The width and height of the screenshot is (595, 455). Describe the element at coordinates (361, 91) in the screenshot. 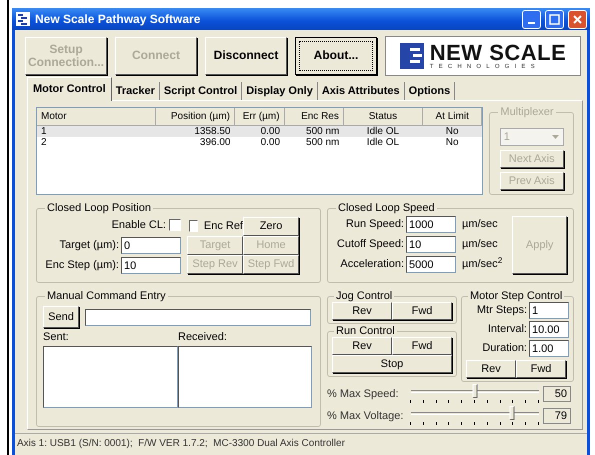

I see `tab: Axis Attributes` at that location.